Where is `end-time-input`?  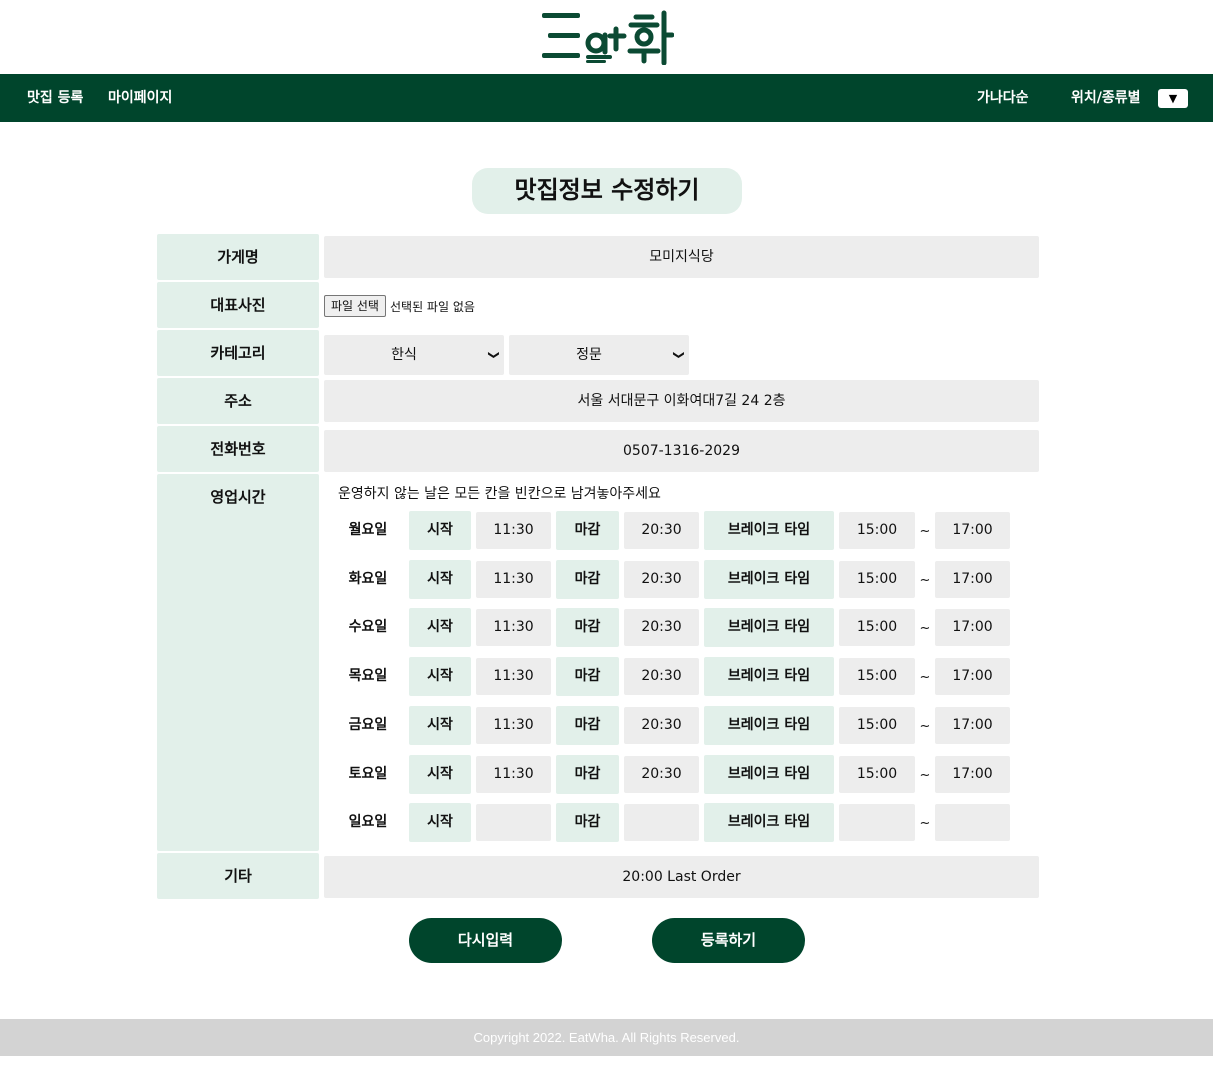
end-time-input is located at coordinates (661, 822).